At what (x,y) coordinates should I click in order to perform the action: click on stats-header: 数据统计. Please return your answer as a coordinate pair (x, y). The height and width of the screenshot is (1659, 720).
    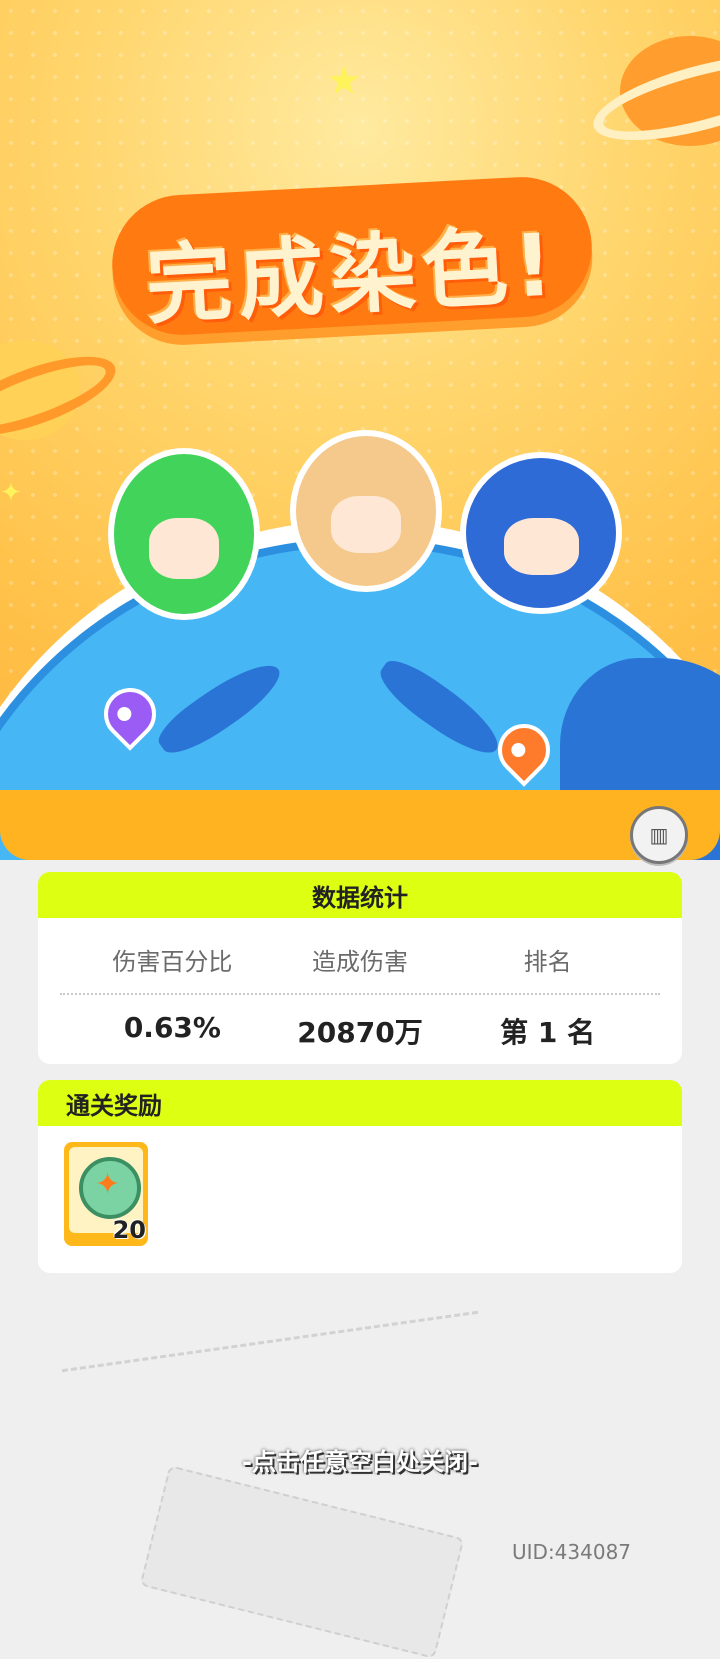
    Looking at the image, I should click on (360, 895).